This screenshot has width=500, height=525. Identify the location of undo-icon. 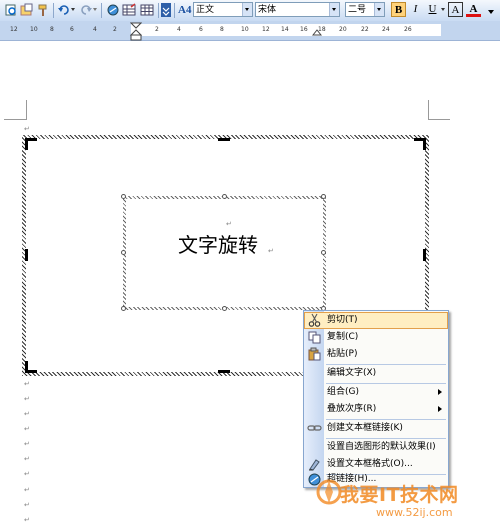
(64, 10).